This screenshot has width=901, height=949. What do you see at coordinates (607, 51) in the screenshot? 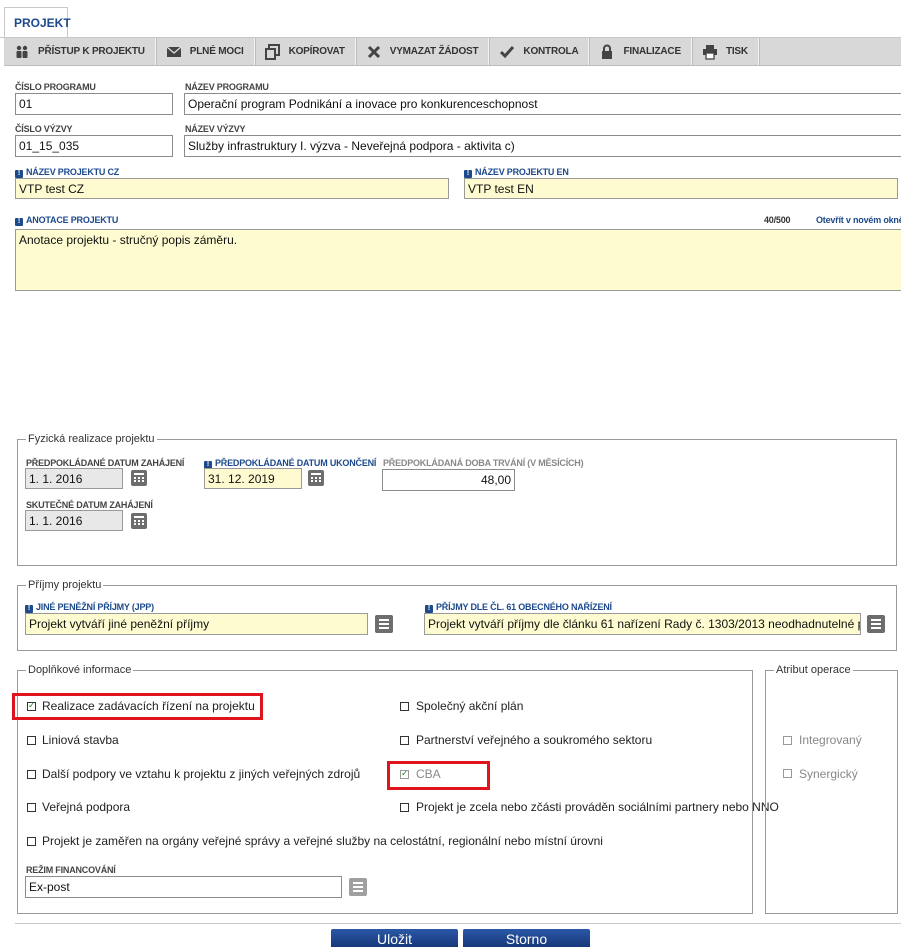
I see `lock-icon` at bounding box center [607, 51].